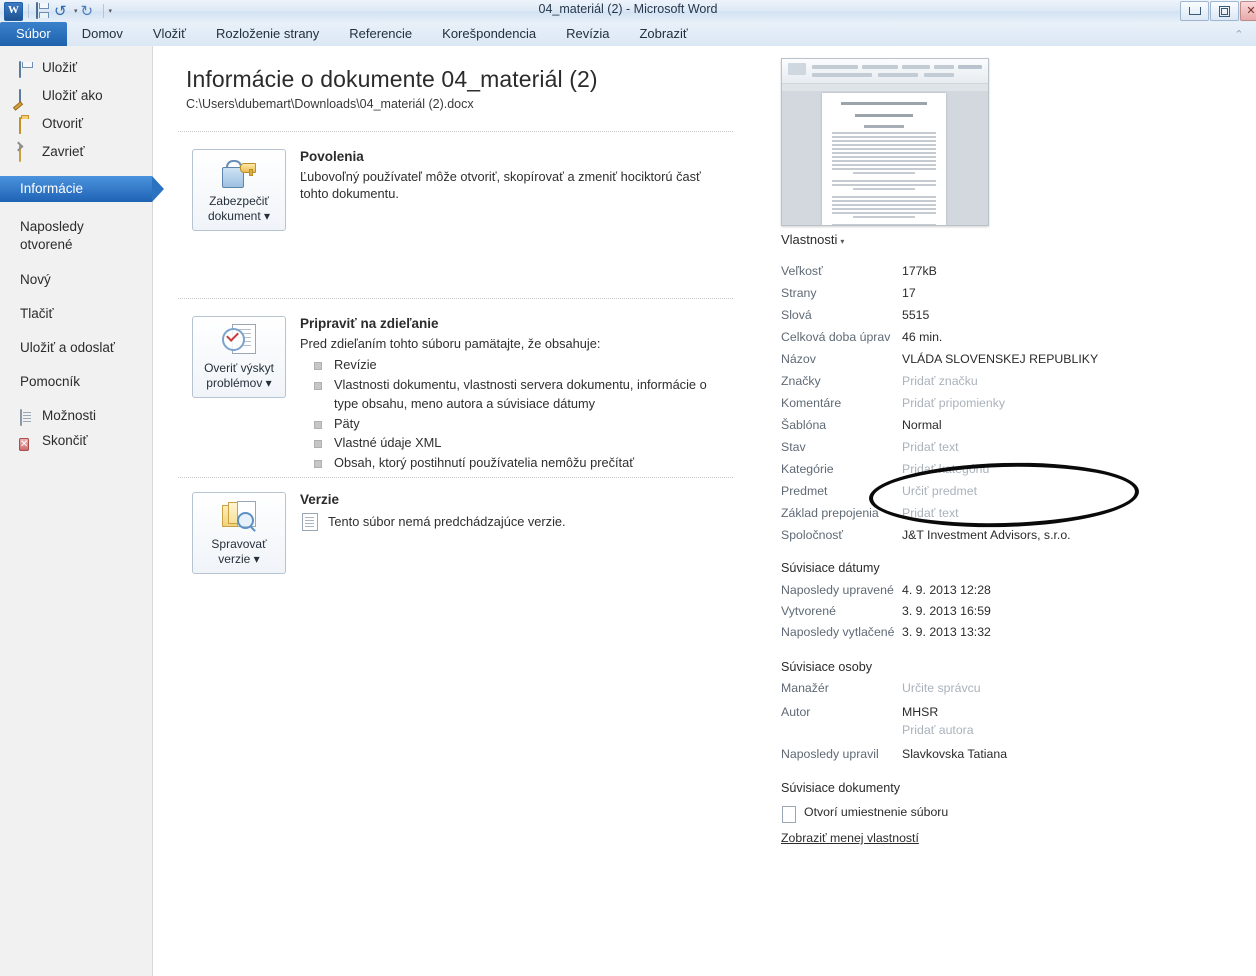  What do you see at coordinates (37, 313) in the screenshot?
I see `sidebar-item-label: Tlačiť` at bounding box center [37, 313].